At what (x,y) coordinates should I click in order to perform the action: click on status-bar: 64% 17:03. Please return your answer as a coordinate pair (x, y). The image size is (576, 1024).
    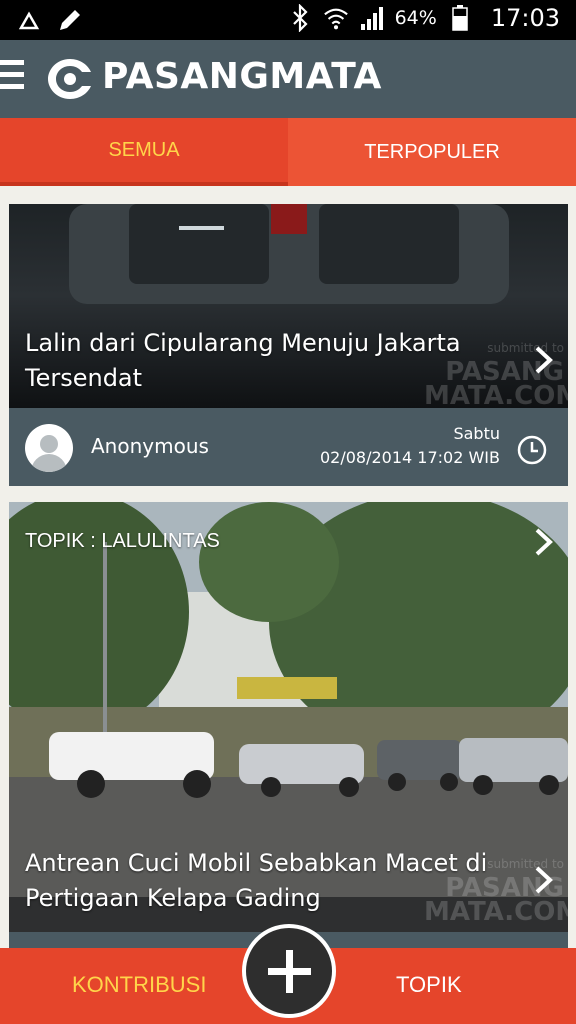
    Looking at the image, I should click on (288, 20).